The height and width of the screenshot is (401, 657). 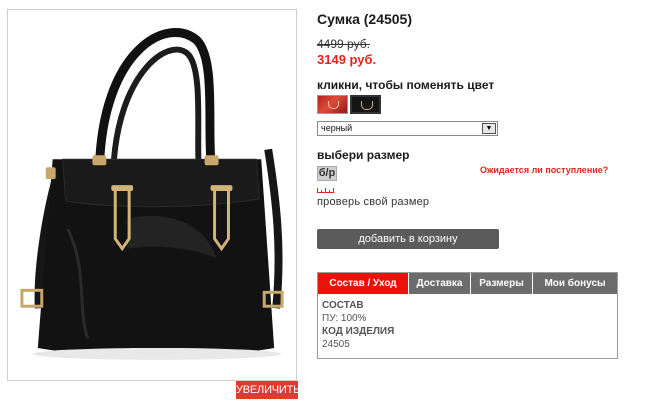 I want to click on tab-content: СОСТАВ ПУ: 100% КОД ИЗДЕЛИЯ 24505, so click(x=467, y=325).